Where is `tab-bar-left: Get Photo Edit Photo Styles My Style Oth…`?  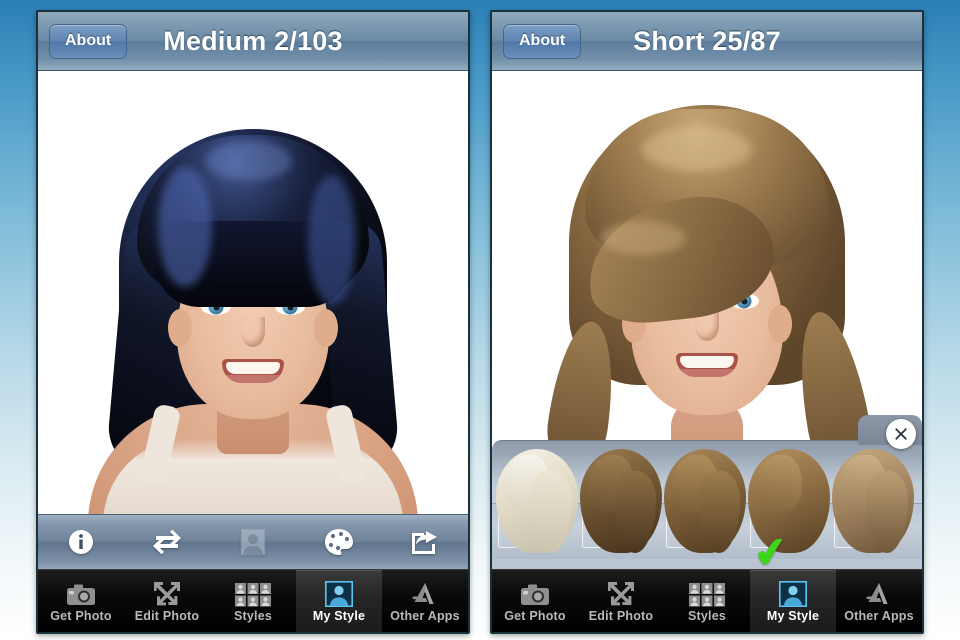
tab-bar-left: Get Photo Edit Photo Styles My Style Oth… is located at coordinates (253, 600).